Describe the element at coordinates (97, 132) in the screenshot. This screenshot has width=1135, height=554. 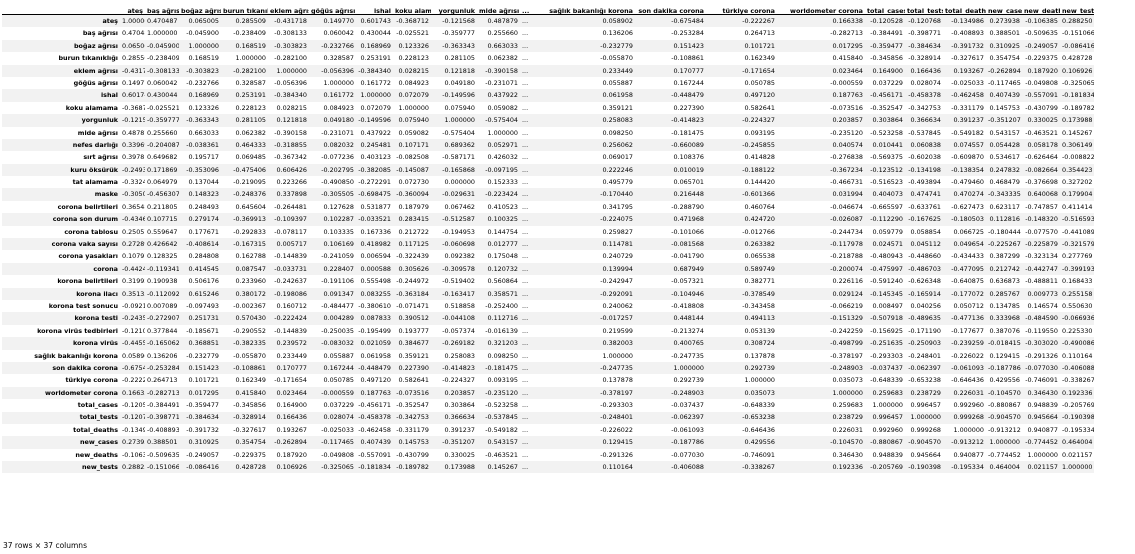
I see `row-label: mide ağrısı` at that location.